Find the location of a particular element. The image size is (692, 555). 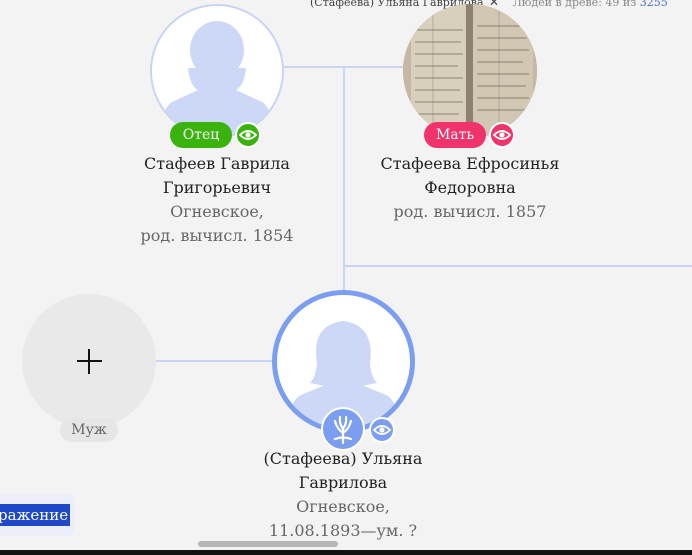

father-view-button is located at coordinates (248, 135).